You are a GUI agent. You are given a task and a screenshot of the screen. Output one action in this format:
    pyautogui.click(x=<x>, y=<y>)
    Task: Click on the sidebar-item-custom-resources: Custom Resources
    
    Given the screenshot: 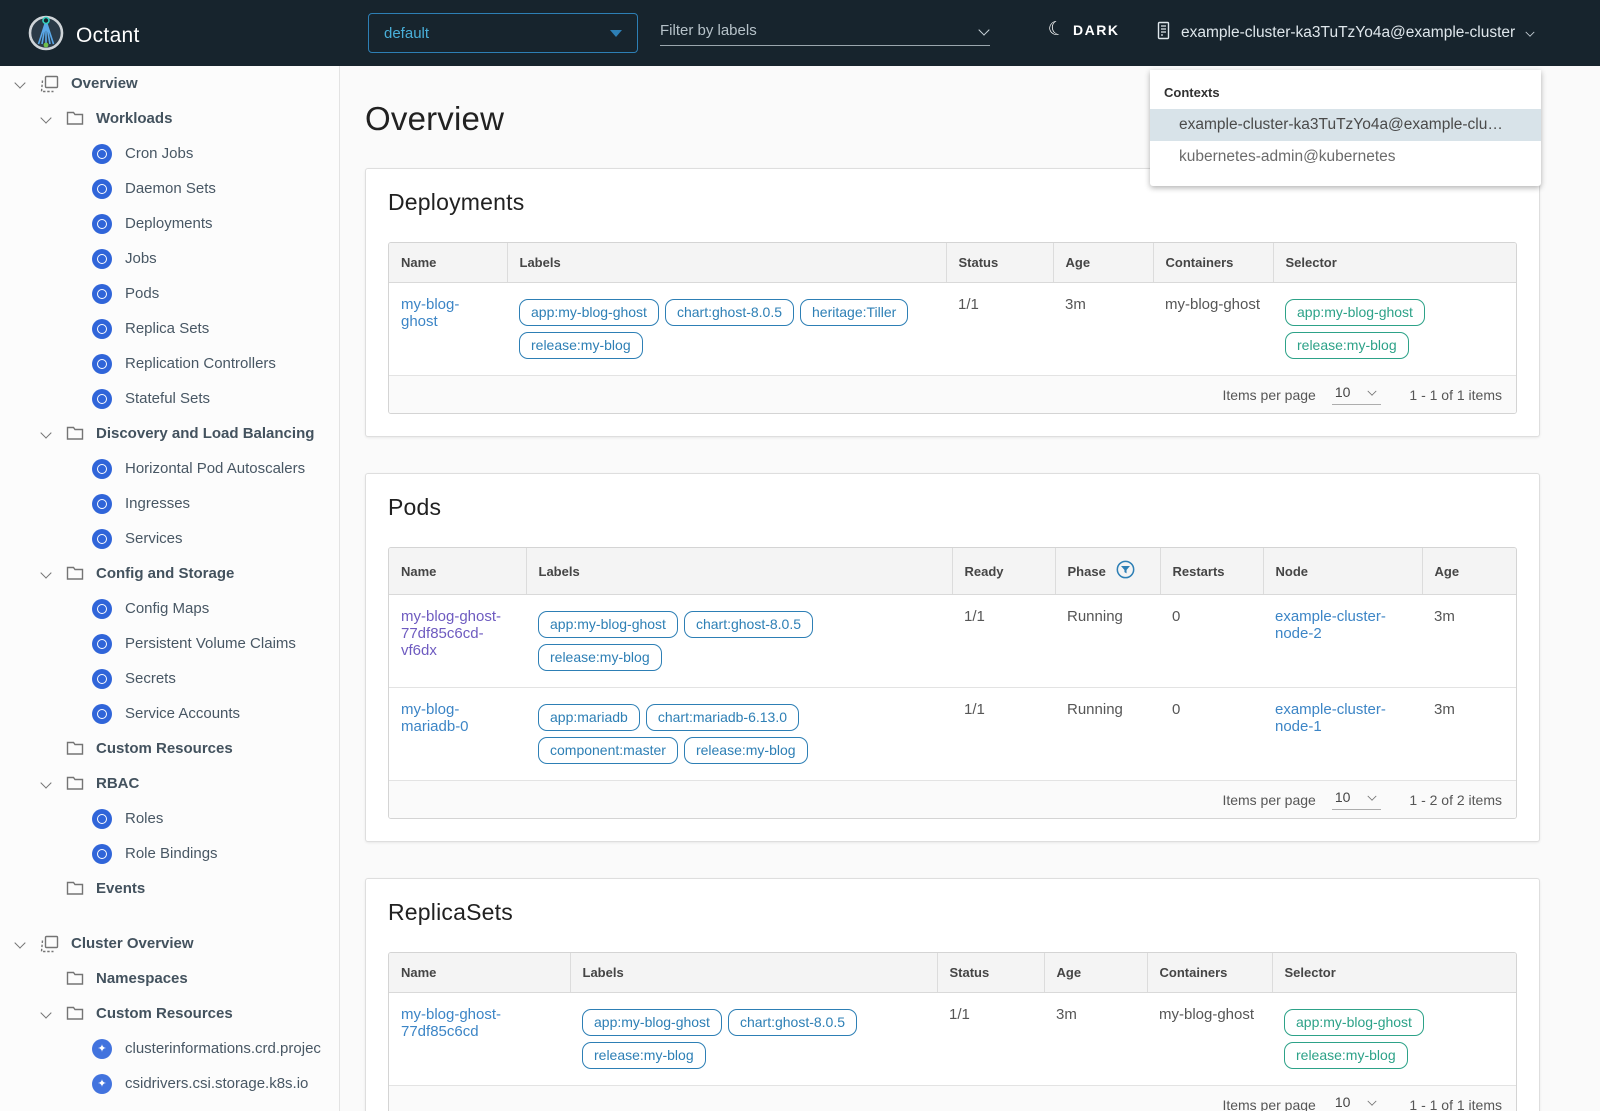 What is the action you would take?
    pyautogui.click(x=169, y=748)
    